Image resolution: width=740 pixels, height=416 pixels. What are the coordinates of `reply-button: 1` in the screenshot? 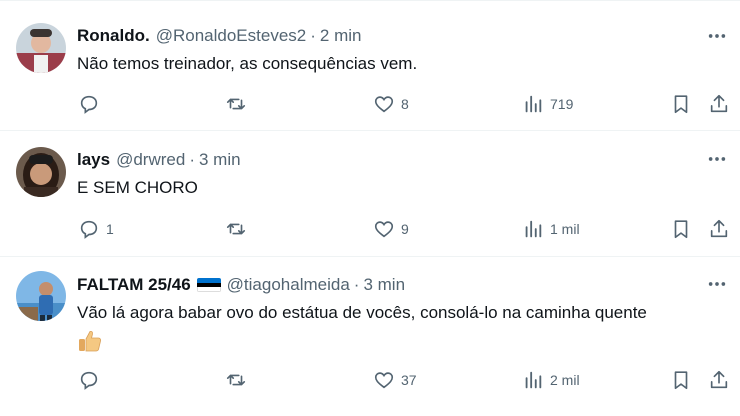 It's located at (96, 229).